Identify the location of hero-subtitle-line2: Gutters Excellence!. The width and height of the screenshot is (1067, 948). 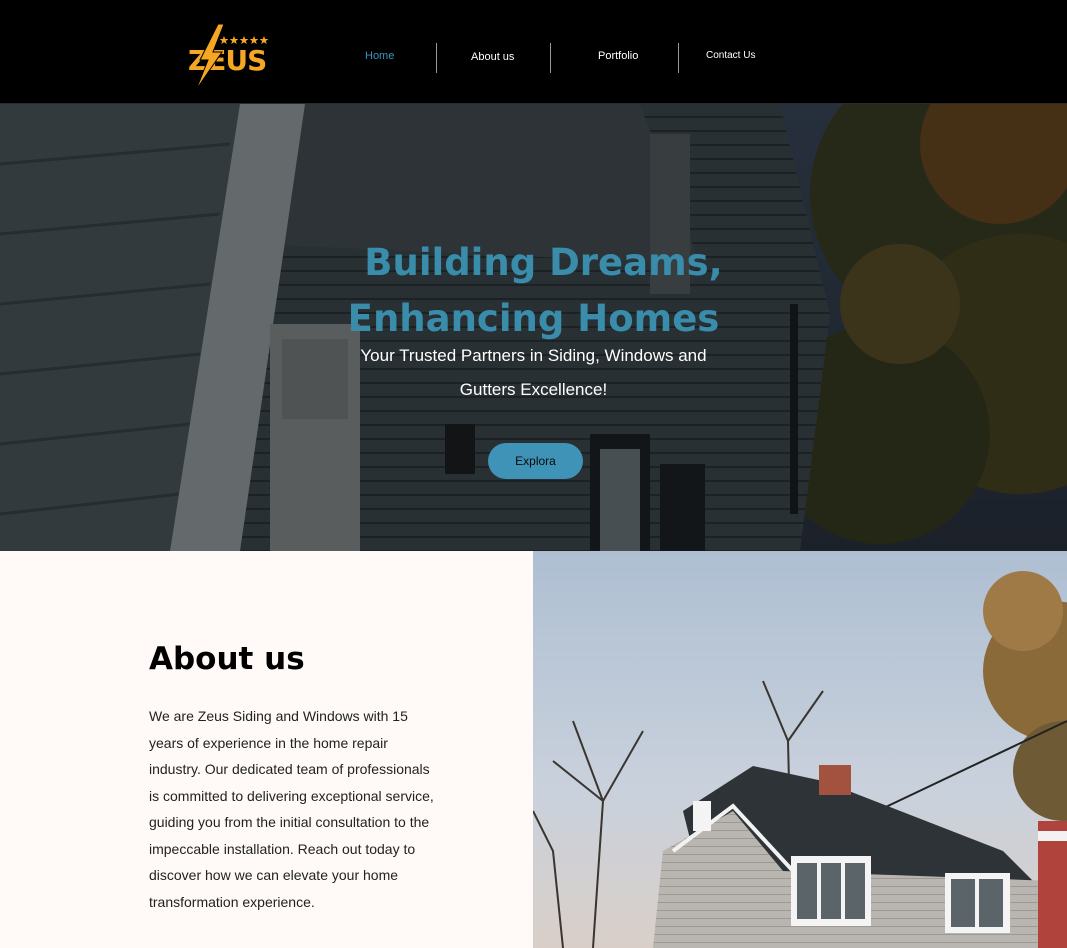
(533, 389).